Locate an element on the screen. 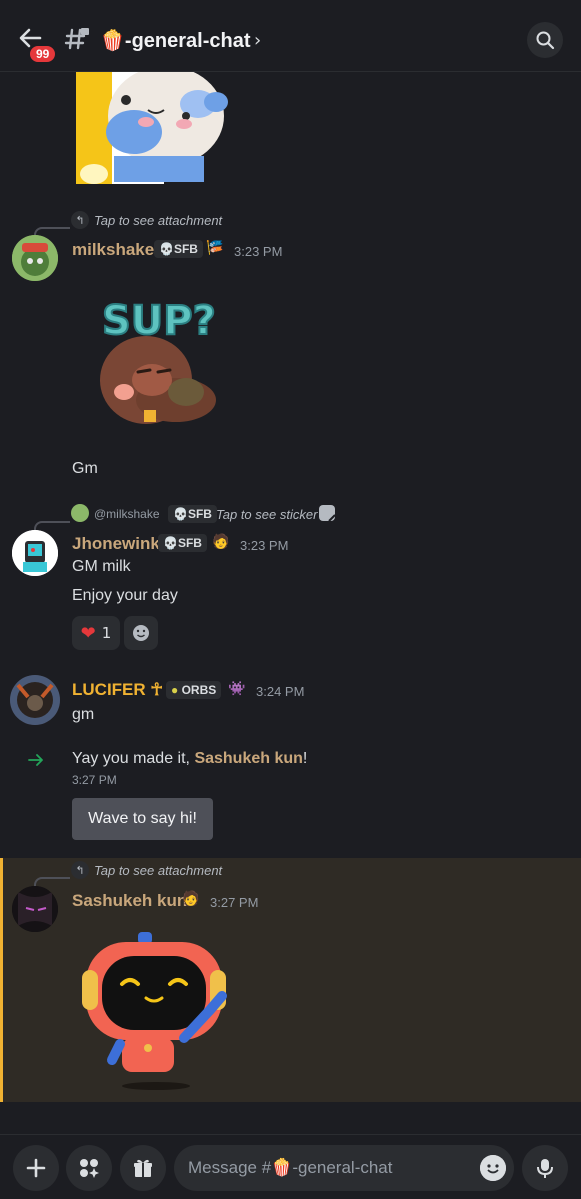  plus-icon is located at coordinates (36, 1168).